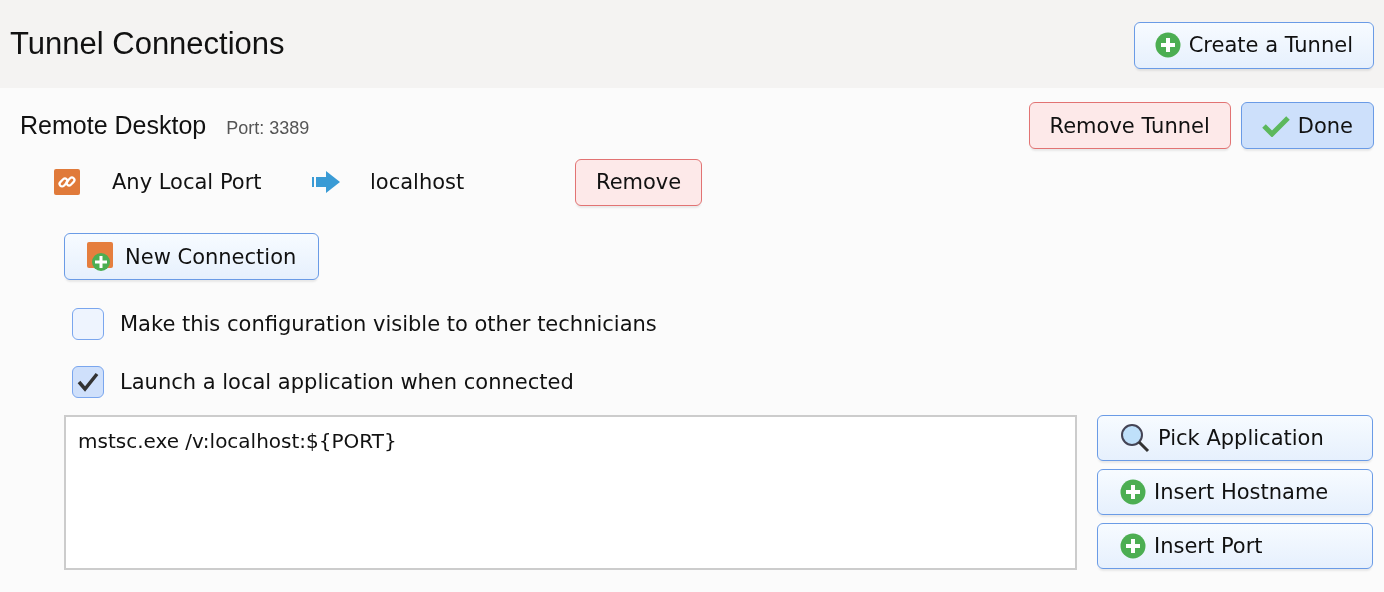 This screenshot has width=1384, height=592. What do you see at coordinates (187, 182) in the screenshot?
I see `source-port: Any Local Port` at bounding box center [187, 182].